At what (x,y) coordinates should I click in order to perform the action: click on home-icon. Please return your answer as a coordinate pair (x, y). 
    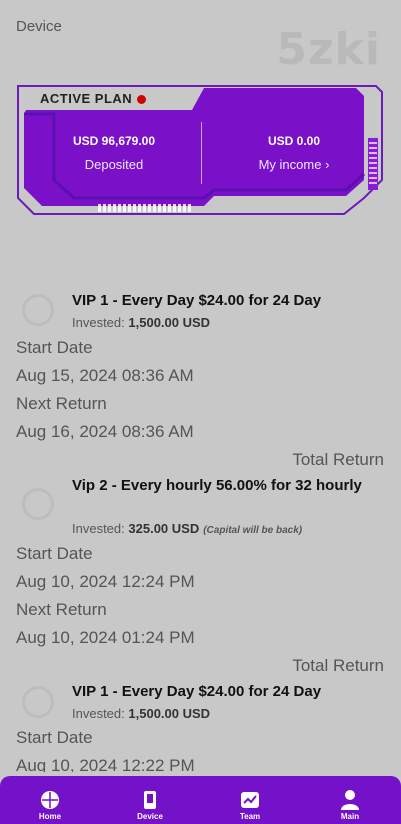
    Looking at the image, I should click on (50, 800).